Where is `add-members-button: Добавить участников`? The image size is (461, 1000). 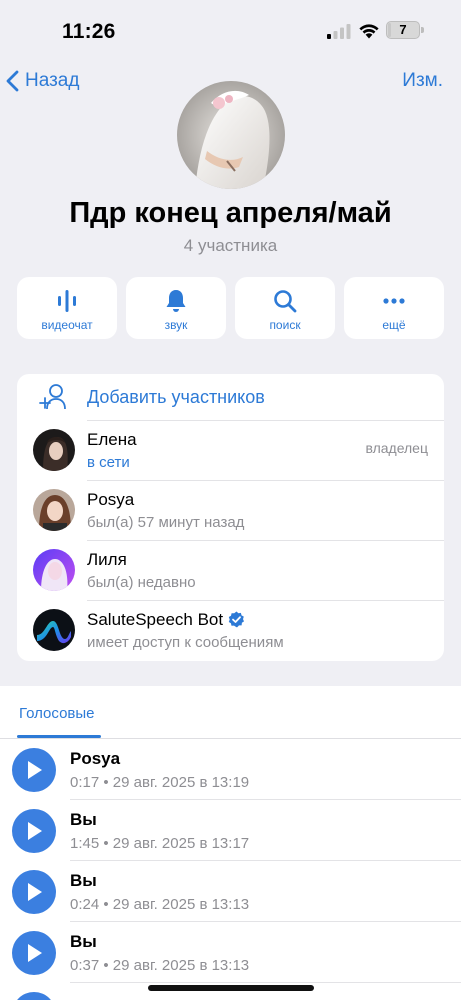 add-members-button: Добавить участников is located at coordinates (230, 397).